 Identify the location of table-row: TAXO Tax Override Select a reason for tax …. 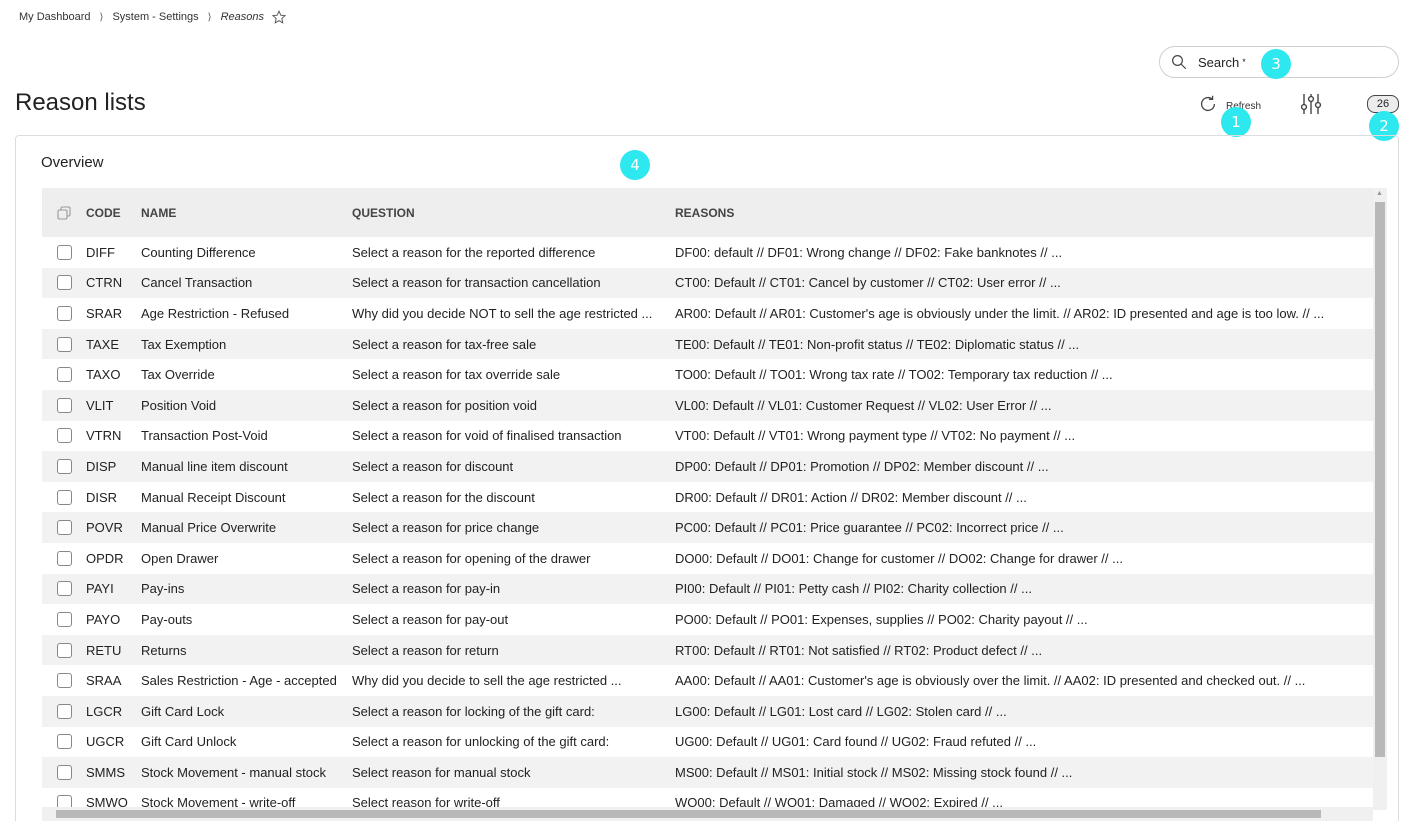
(707, 374).